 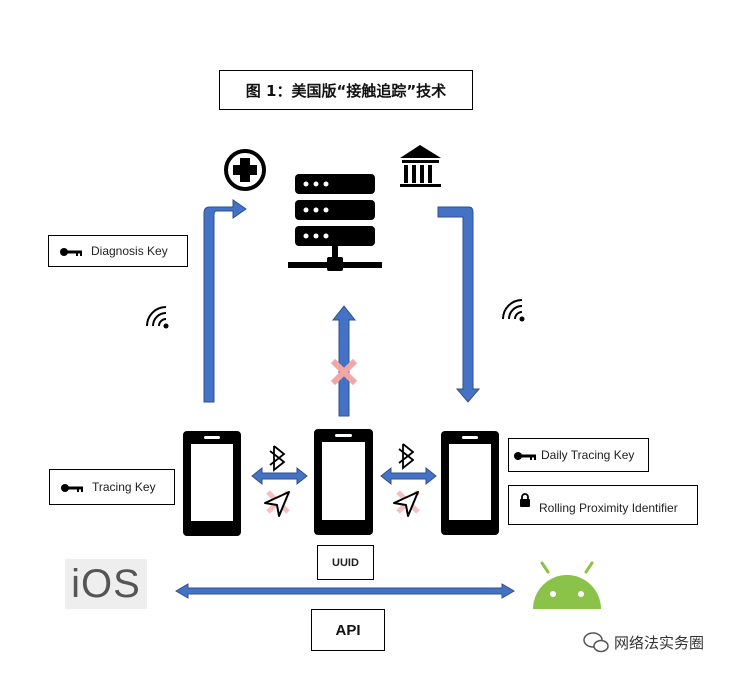 What do you see at coordinates (588, 455) in the screenshot?
I see `daily-tracing-key-text: Daily Tracing Key` at bounding box center [588, 455].